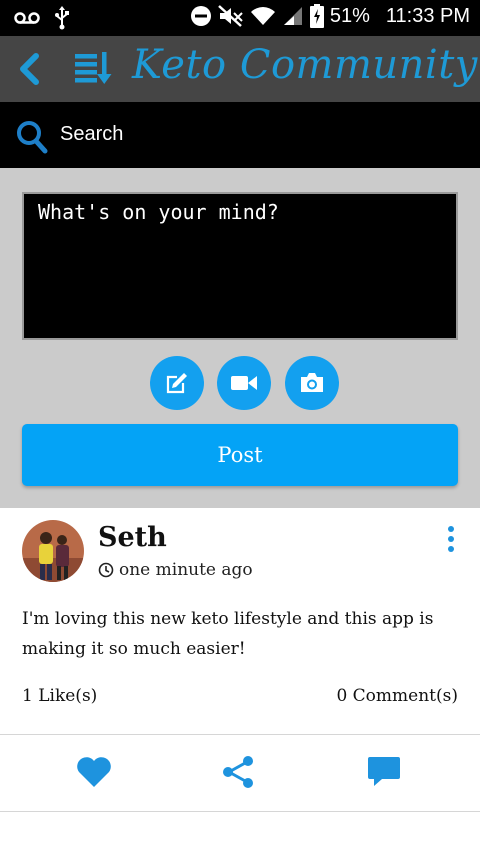 The height and width of the screenshot is (854, 480). Describe the element at coordinates (92, 134) in the screenshot. I see `search-label: Search` at that location.